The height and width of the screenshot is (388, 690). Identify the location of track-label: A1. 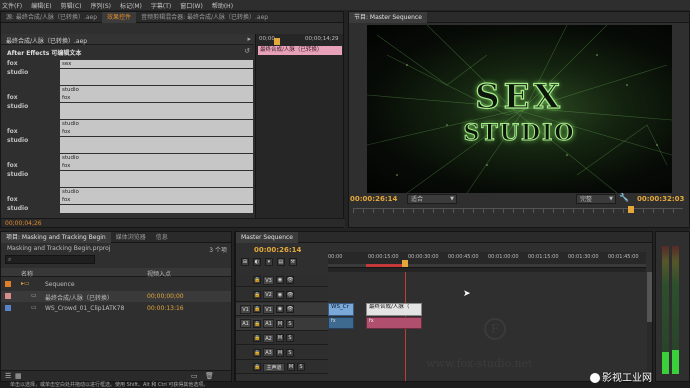
(268, 323).